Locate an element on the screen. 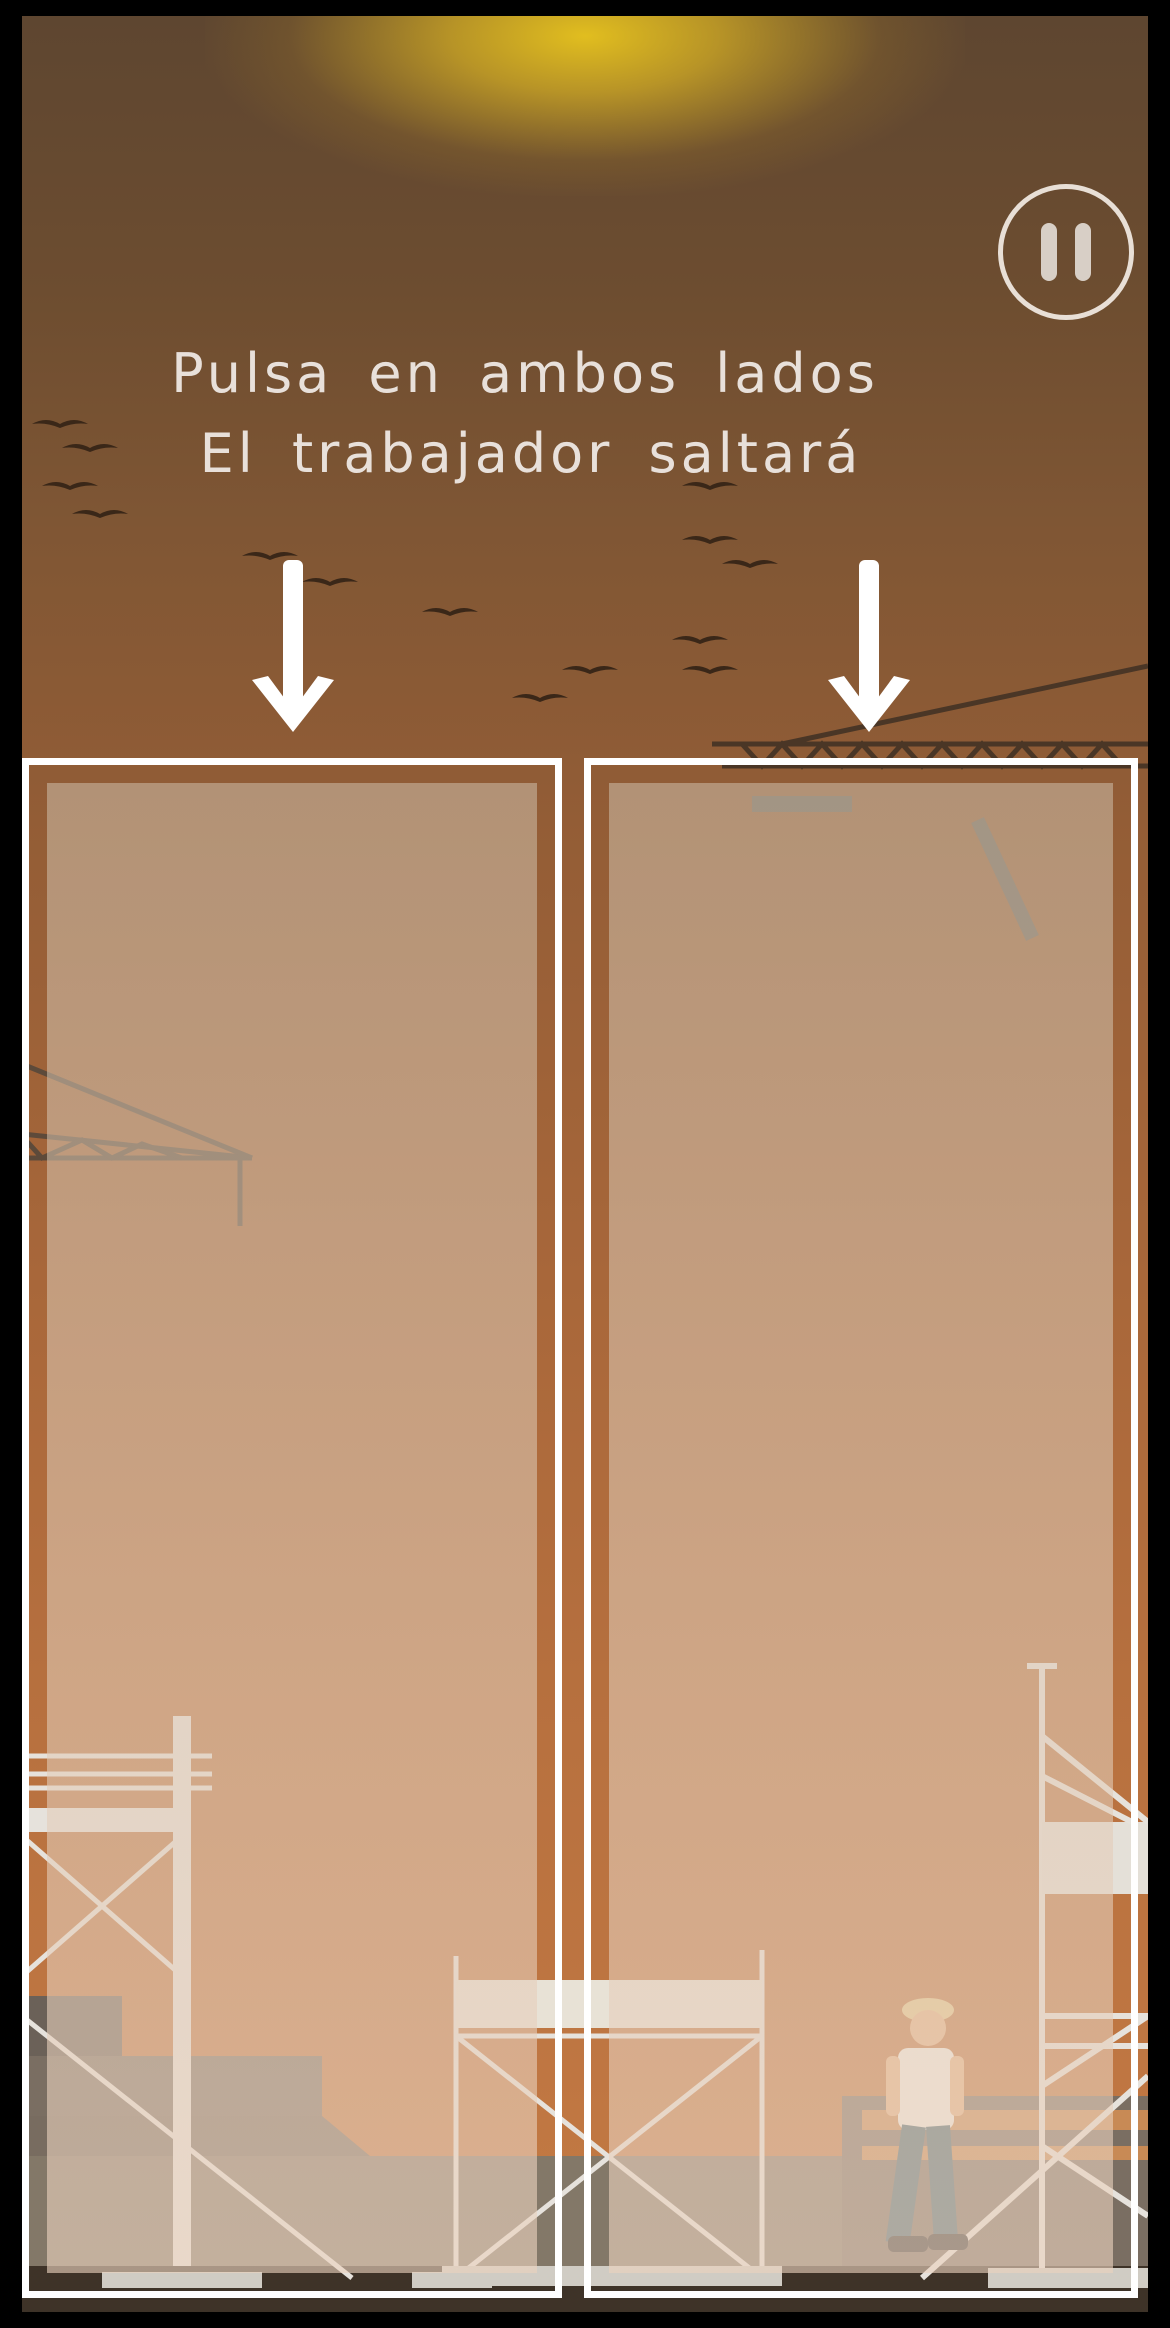  crane-top is located at coordinates (930, 716).